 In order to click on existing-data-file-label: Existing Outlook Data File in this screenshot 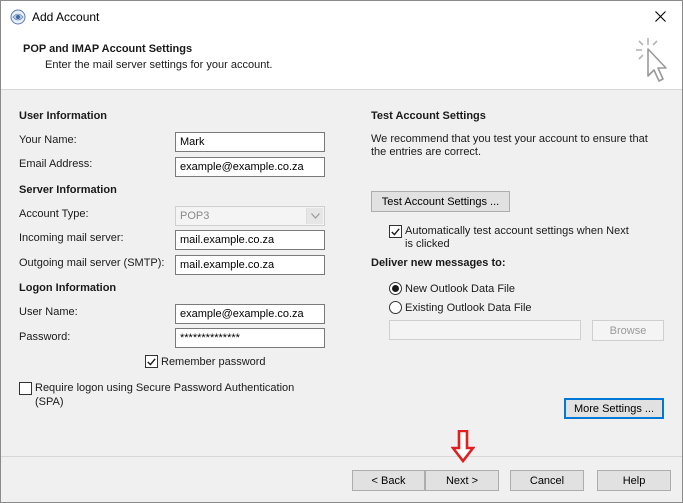, I will do `click(468, 308)`.